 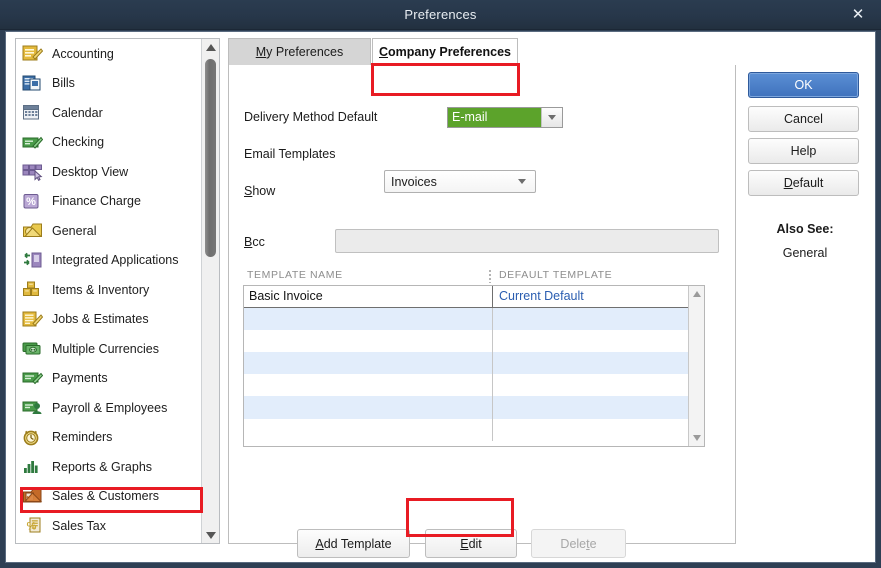 I want to click on sidebar-scroll-up-icon, so click(x=210, y=47).